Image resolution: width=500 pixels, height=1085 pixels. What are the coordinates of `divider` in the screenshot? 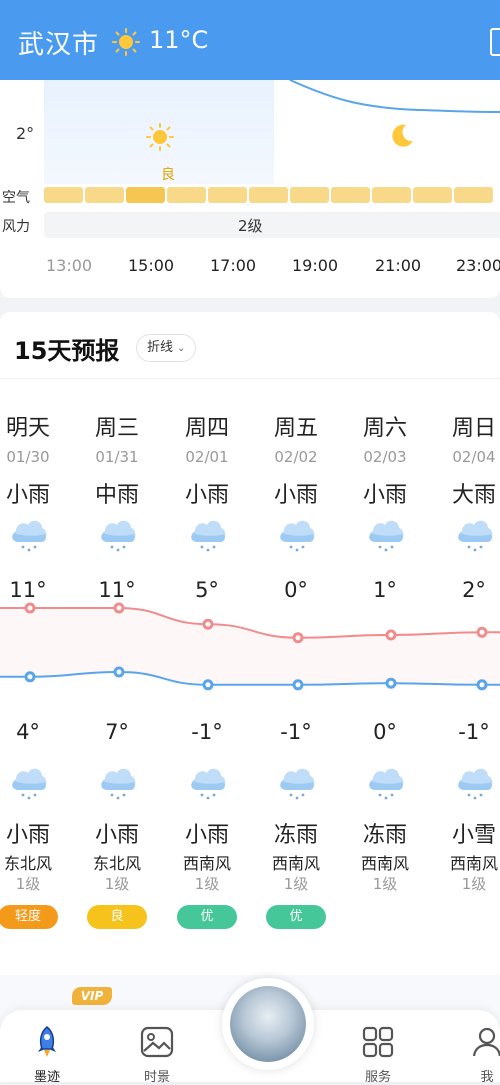 It's located at (250, 378).